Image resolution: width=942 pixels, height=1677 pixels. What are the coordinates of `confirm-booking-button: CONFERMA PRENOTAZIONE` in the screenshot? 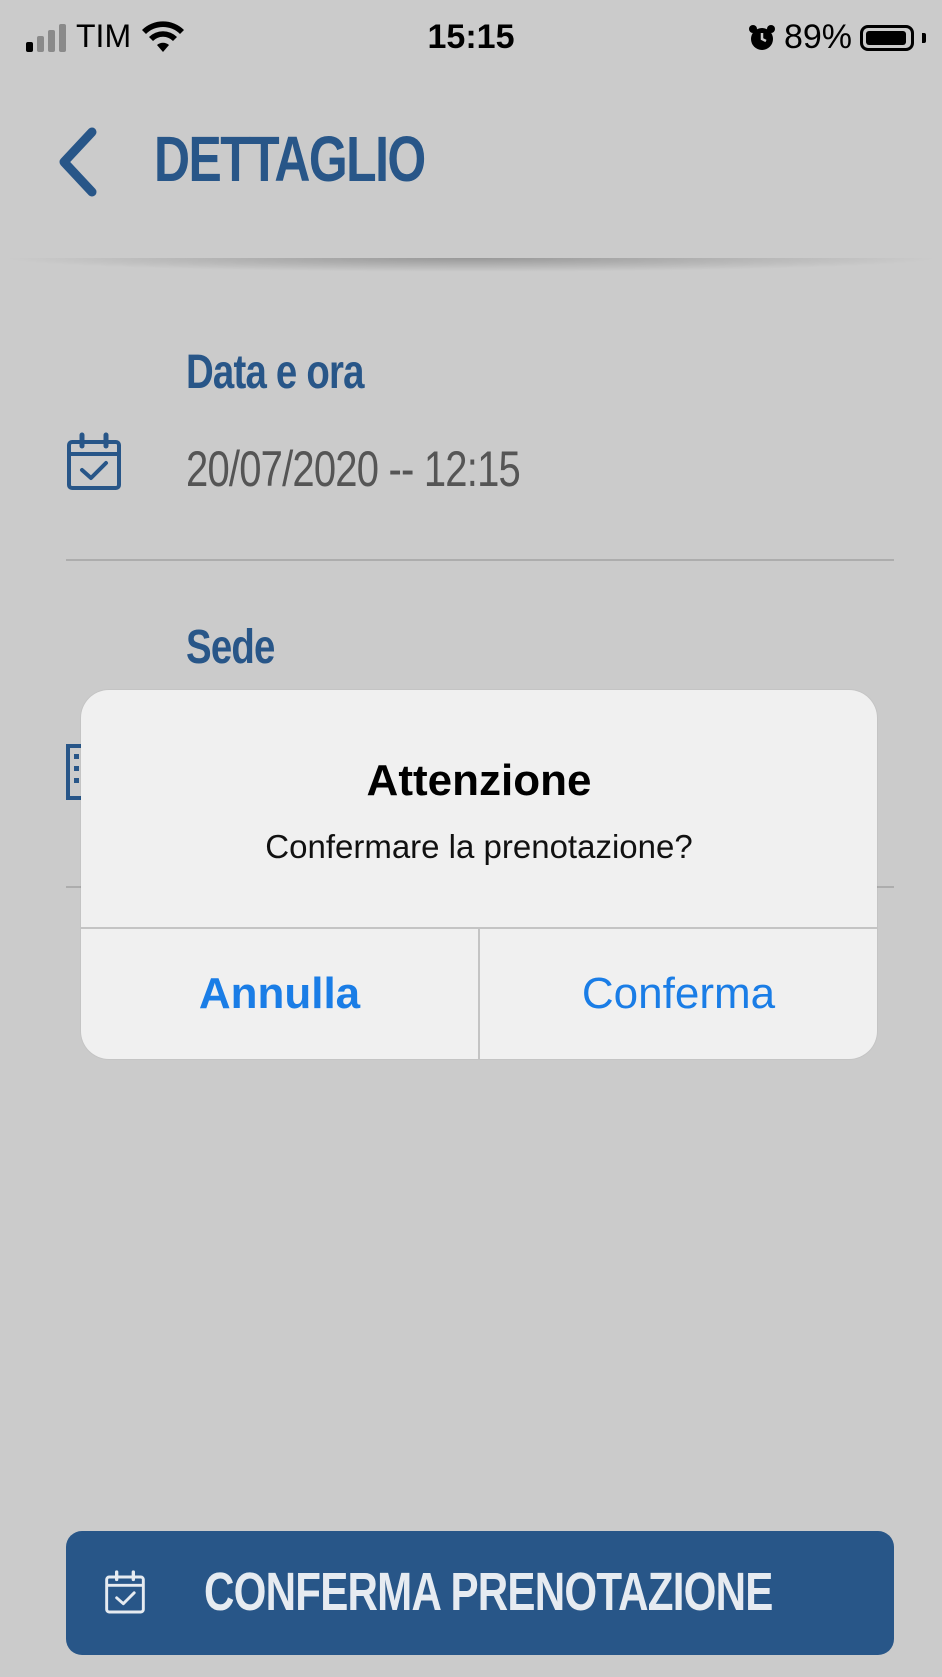 It's located at (480, 1593).